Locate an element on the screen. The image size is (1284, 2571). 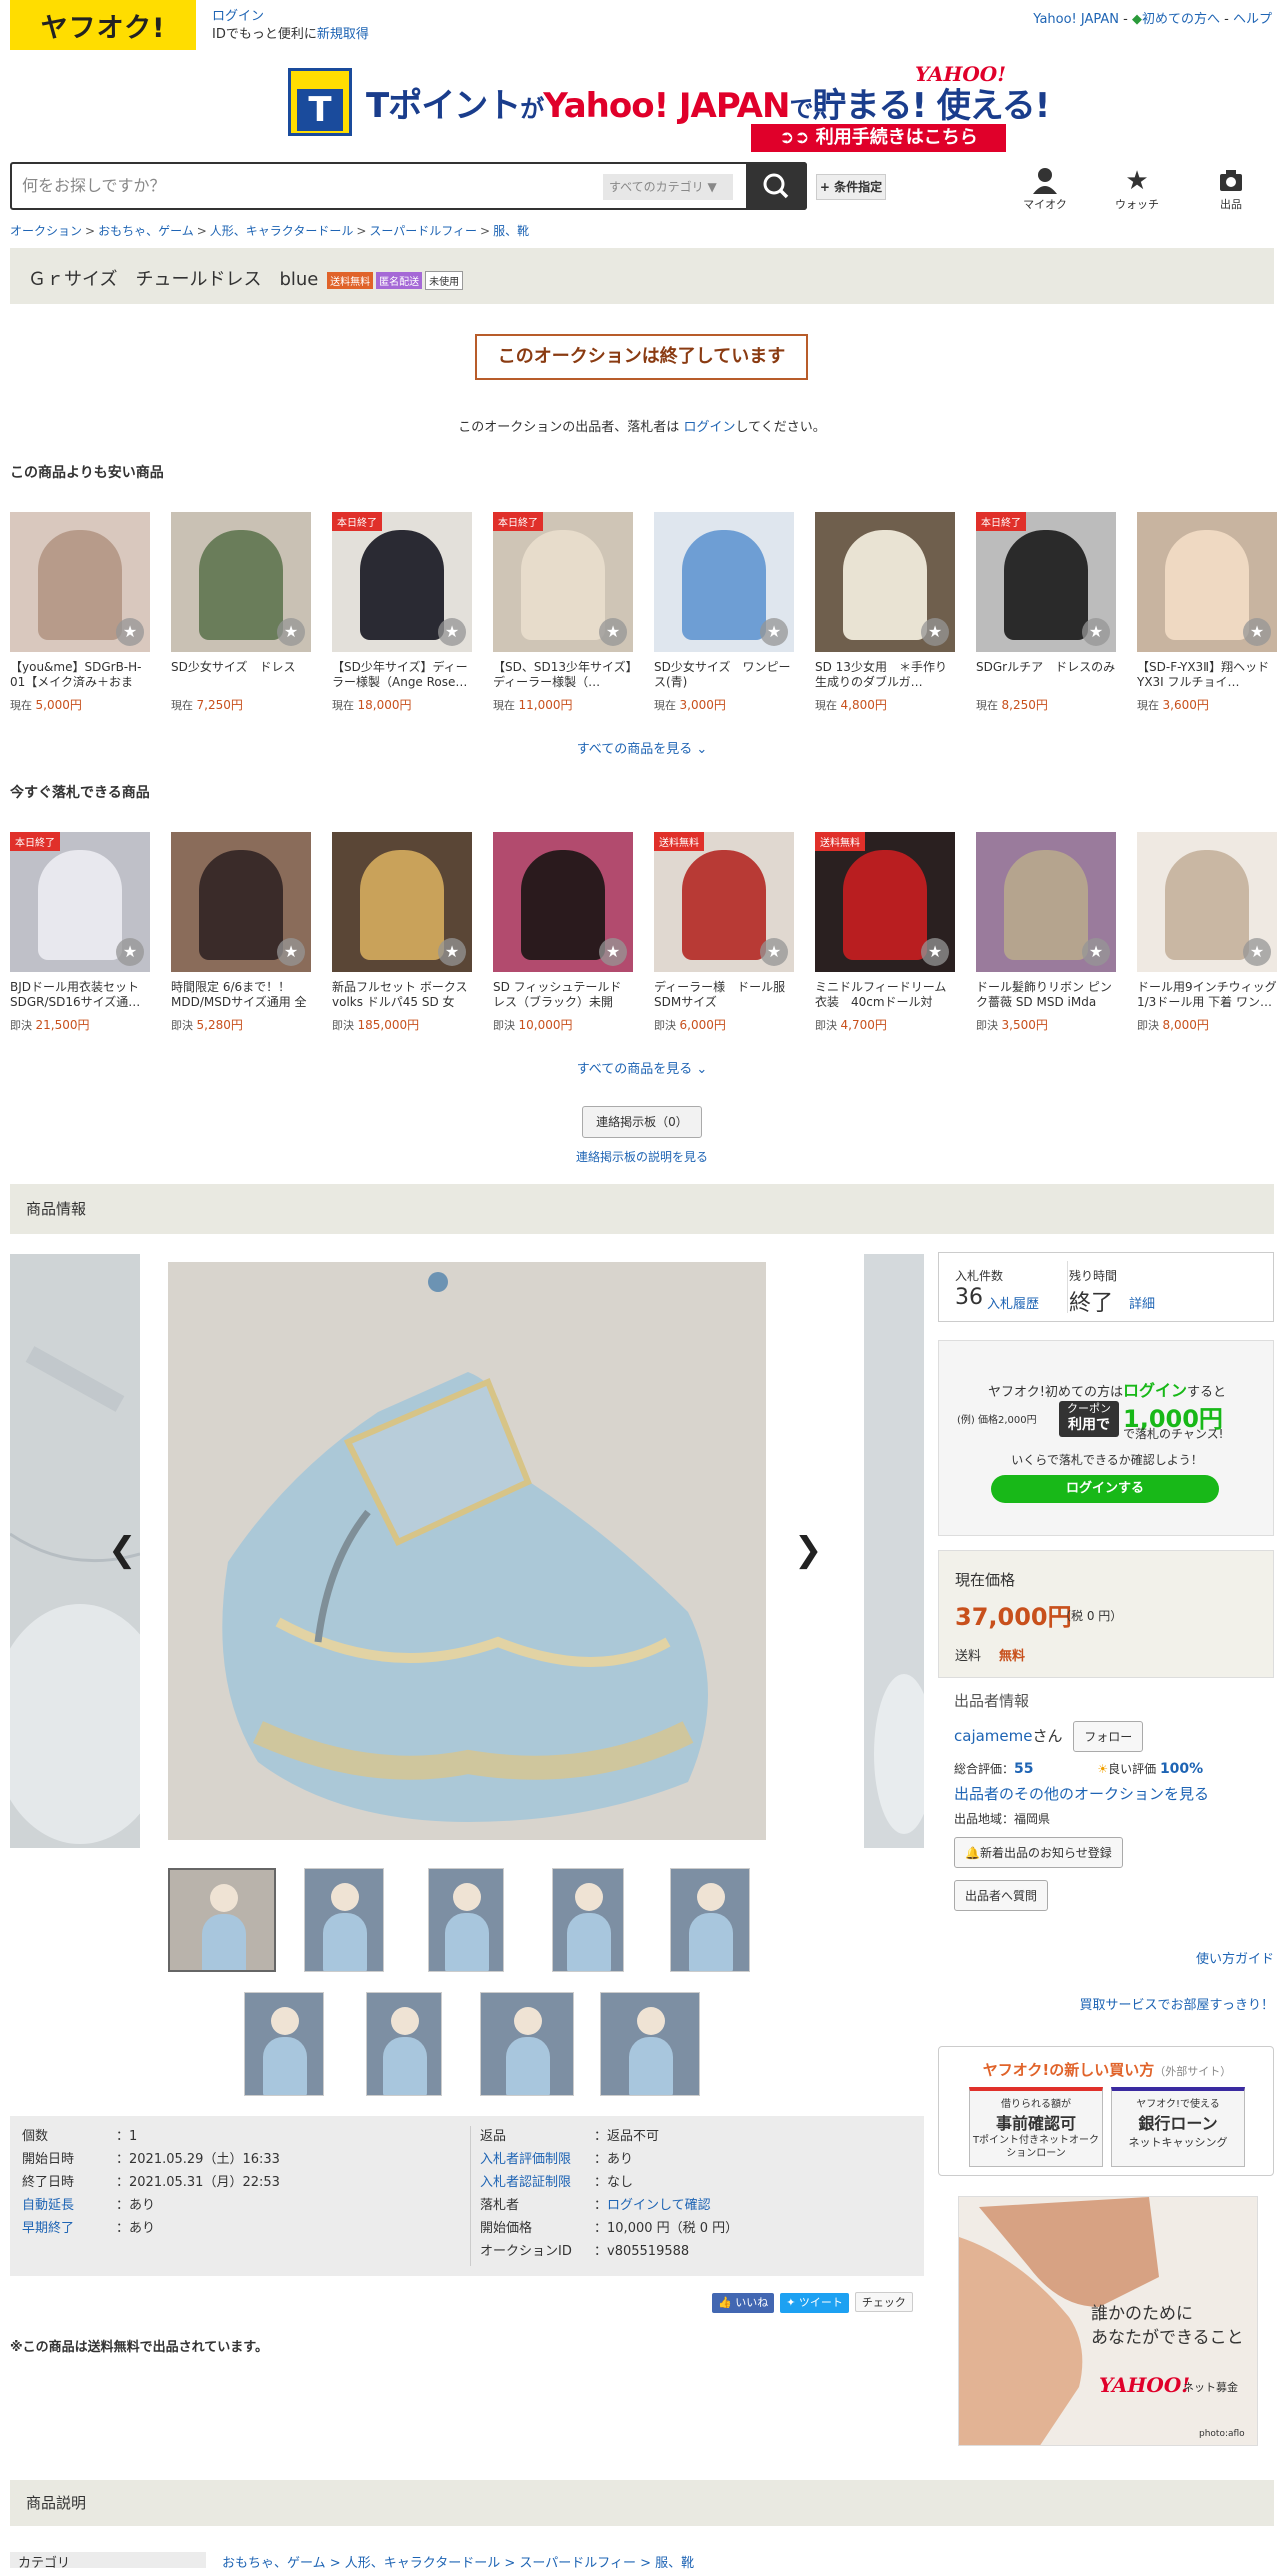
cheaper-item-card: ★ 【SD-F-YX3Ⅱ】翔ヘッド YX3Ⅰ フルチョイ… 現在 3,600円 is located at coordinates (1207, 612).